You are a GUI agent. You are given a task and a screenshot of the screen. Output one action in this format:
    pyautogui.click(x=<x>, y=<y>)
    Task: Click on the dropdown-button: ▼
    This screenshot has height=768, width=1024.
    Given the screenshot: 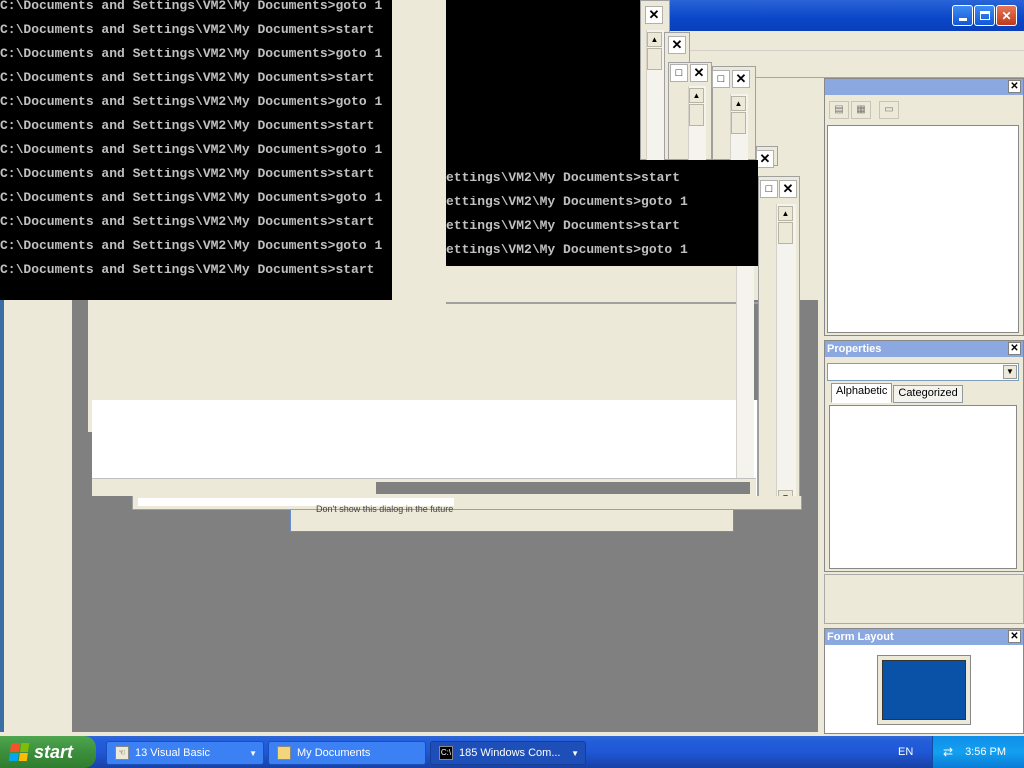 What is the action you would take?
    pyautogui.click(x=1010, y=372)
    